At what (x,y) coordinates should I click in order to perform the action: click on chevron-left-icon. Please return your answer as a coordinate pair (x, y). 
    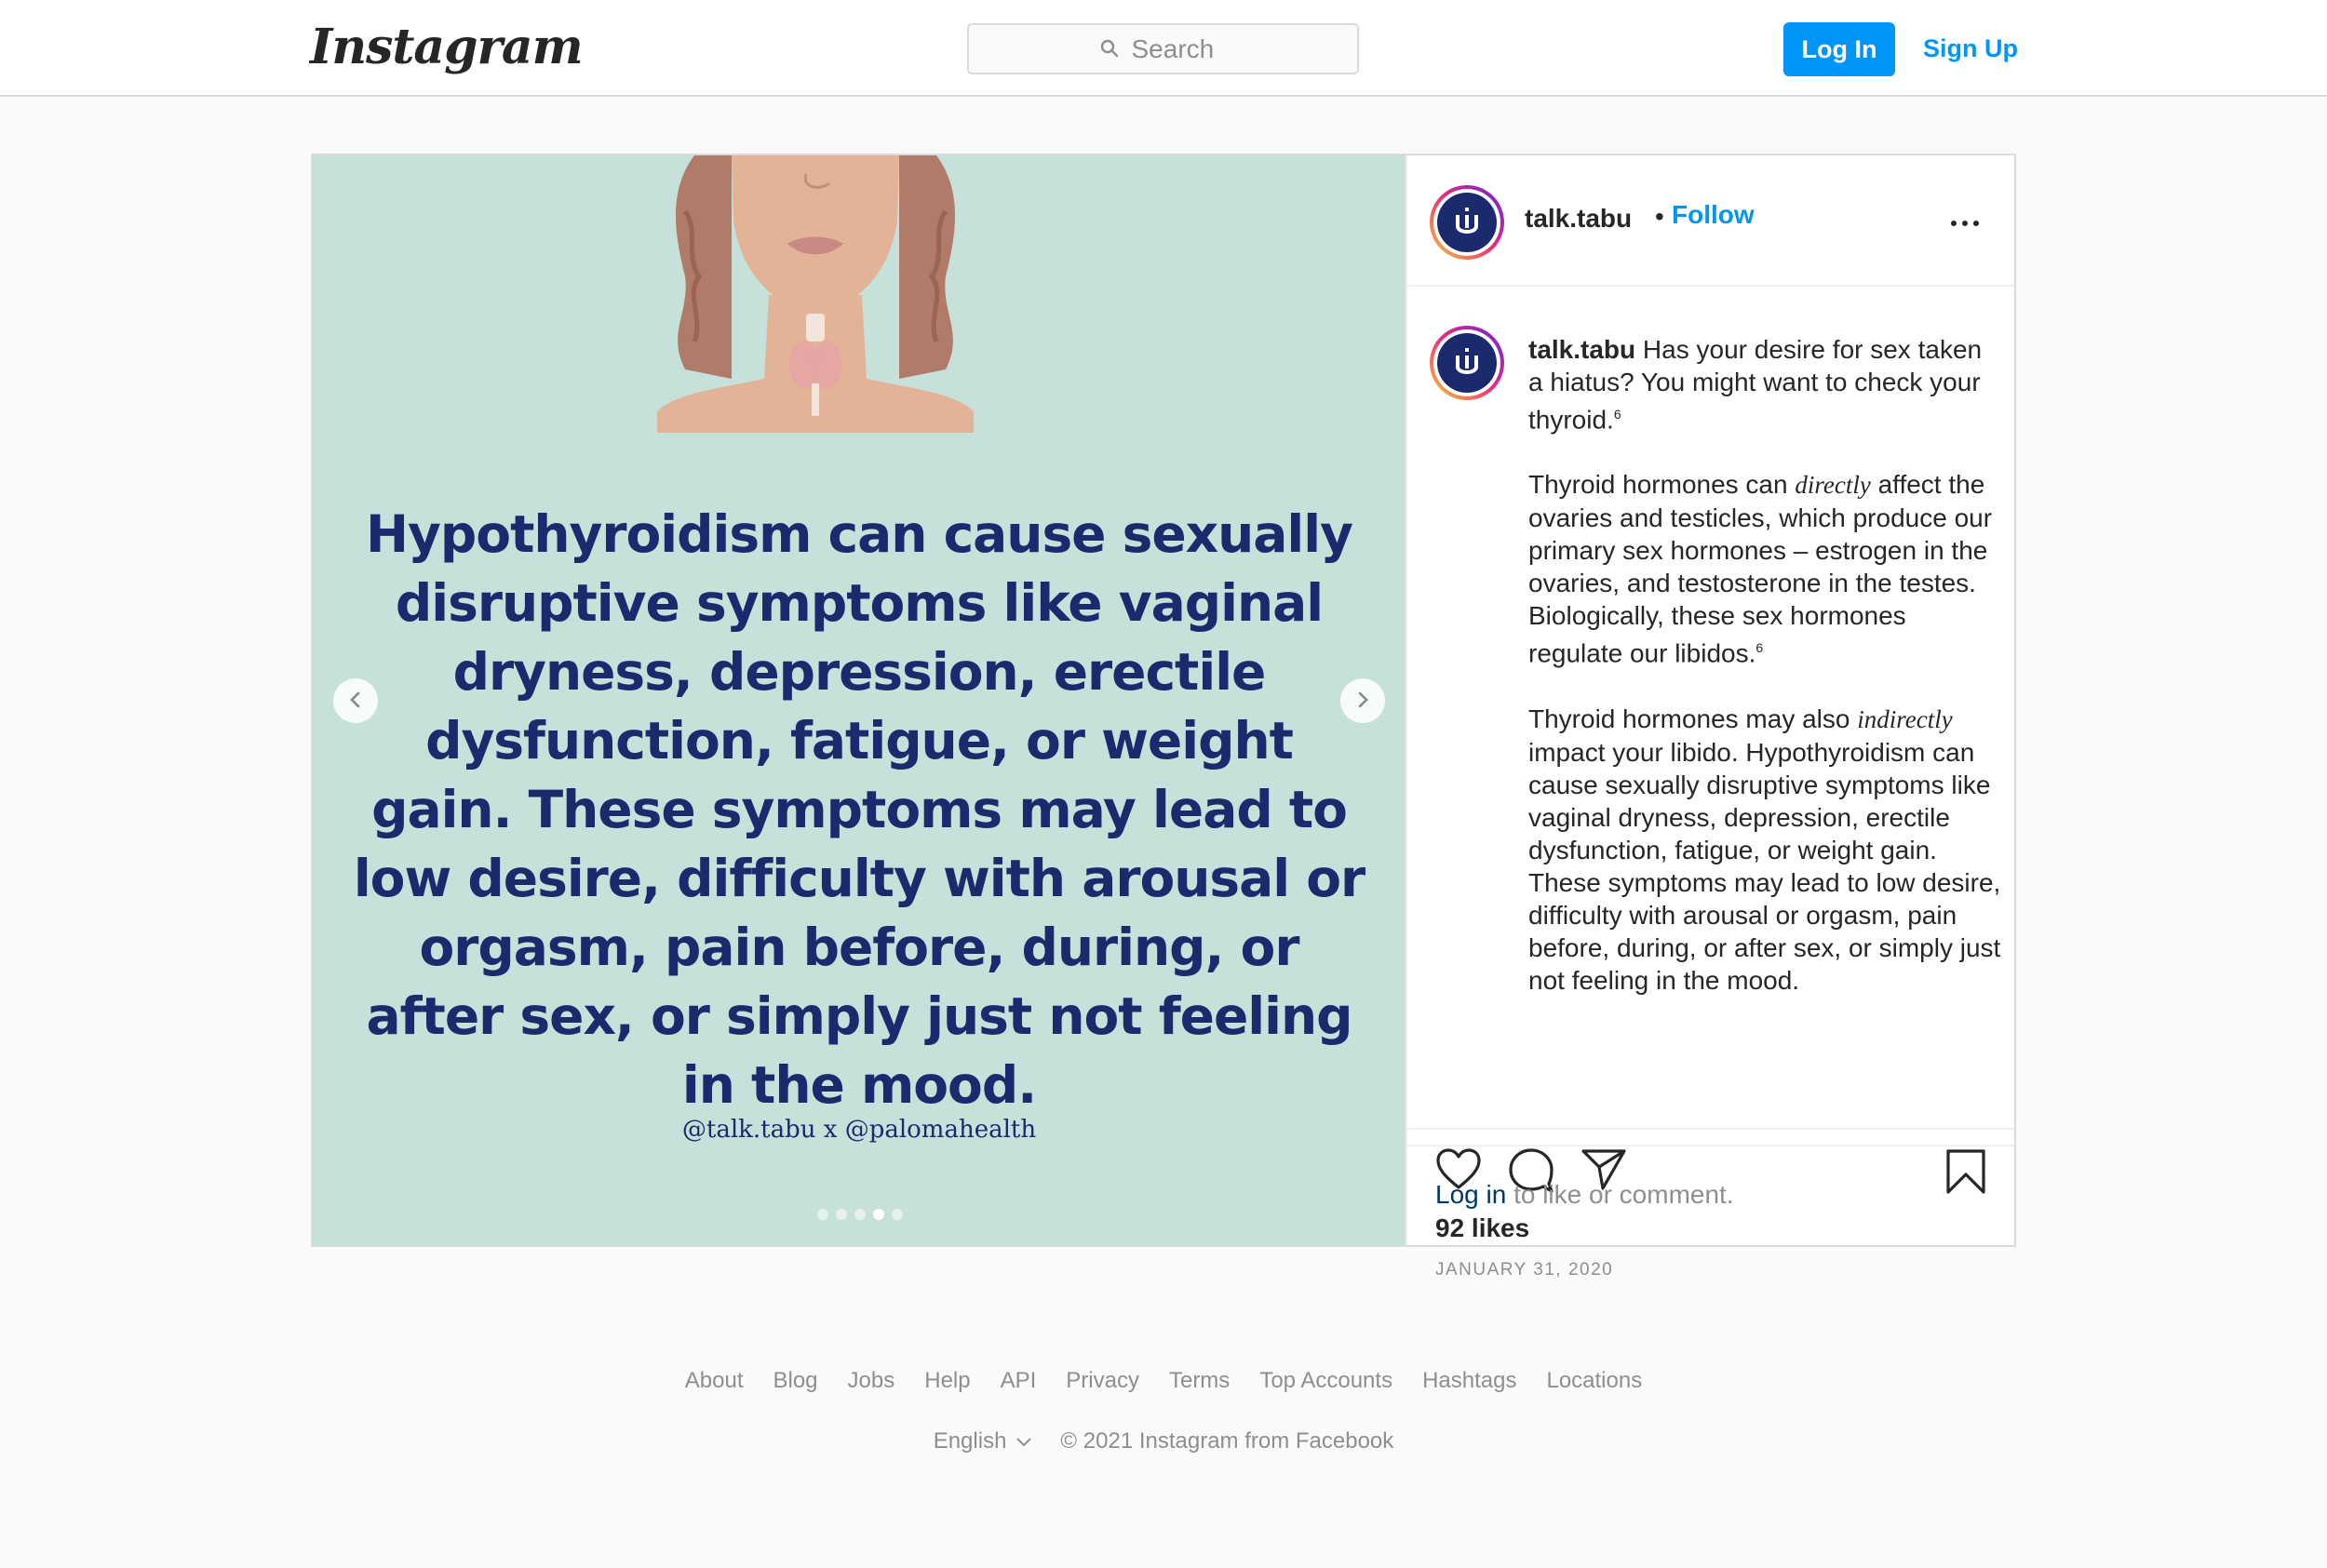
    Looking at the image, I should click on (355, 701).